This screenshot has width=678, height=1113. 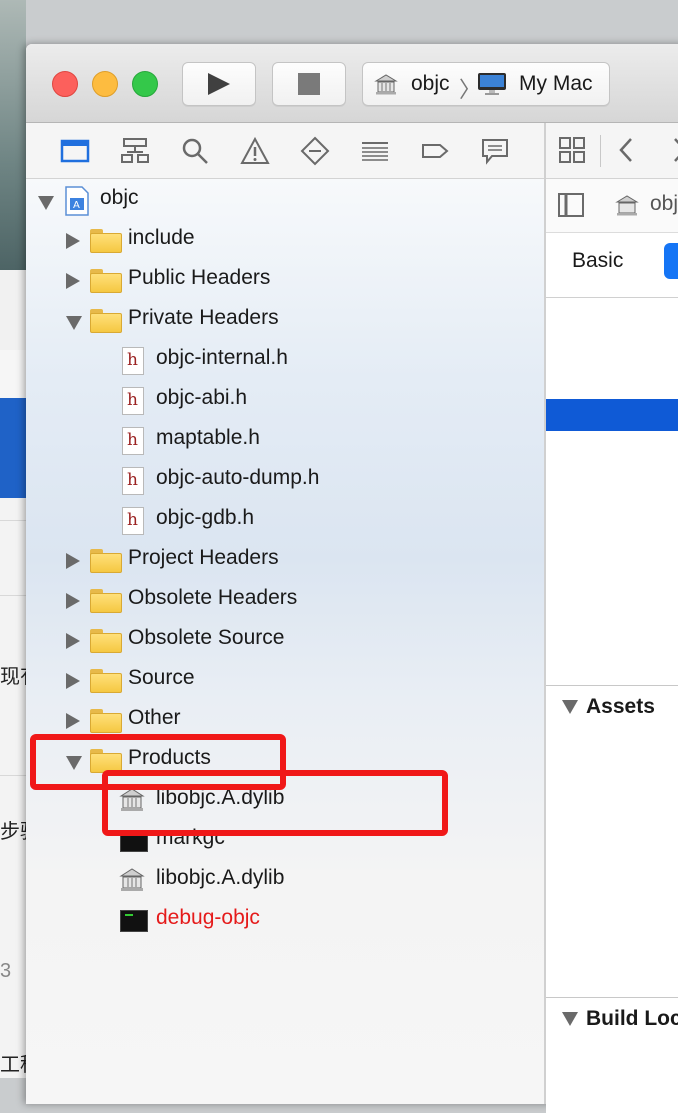 I want to click on forward-arrow-icon, so click(x=674, y=150).